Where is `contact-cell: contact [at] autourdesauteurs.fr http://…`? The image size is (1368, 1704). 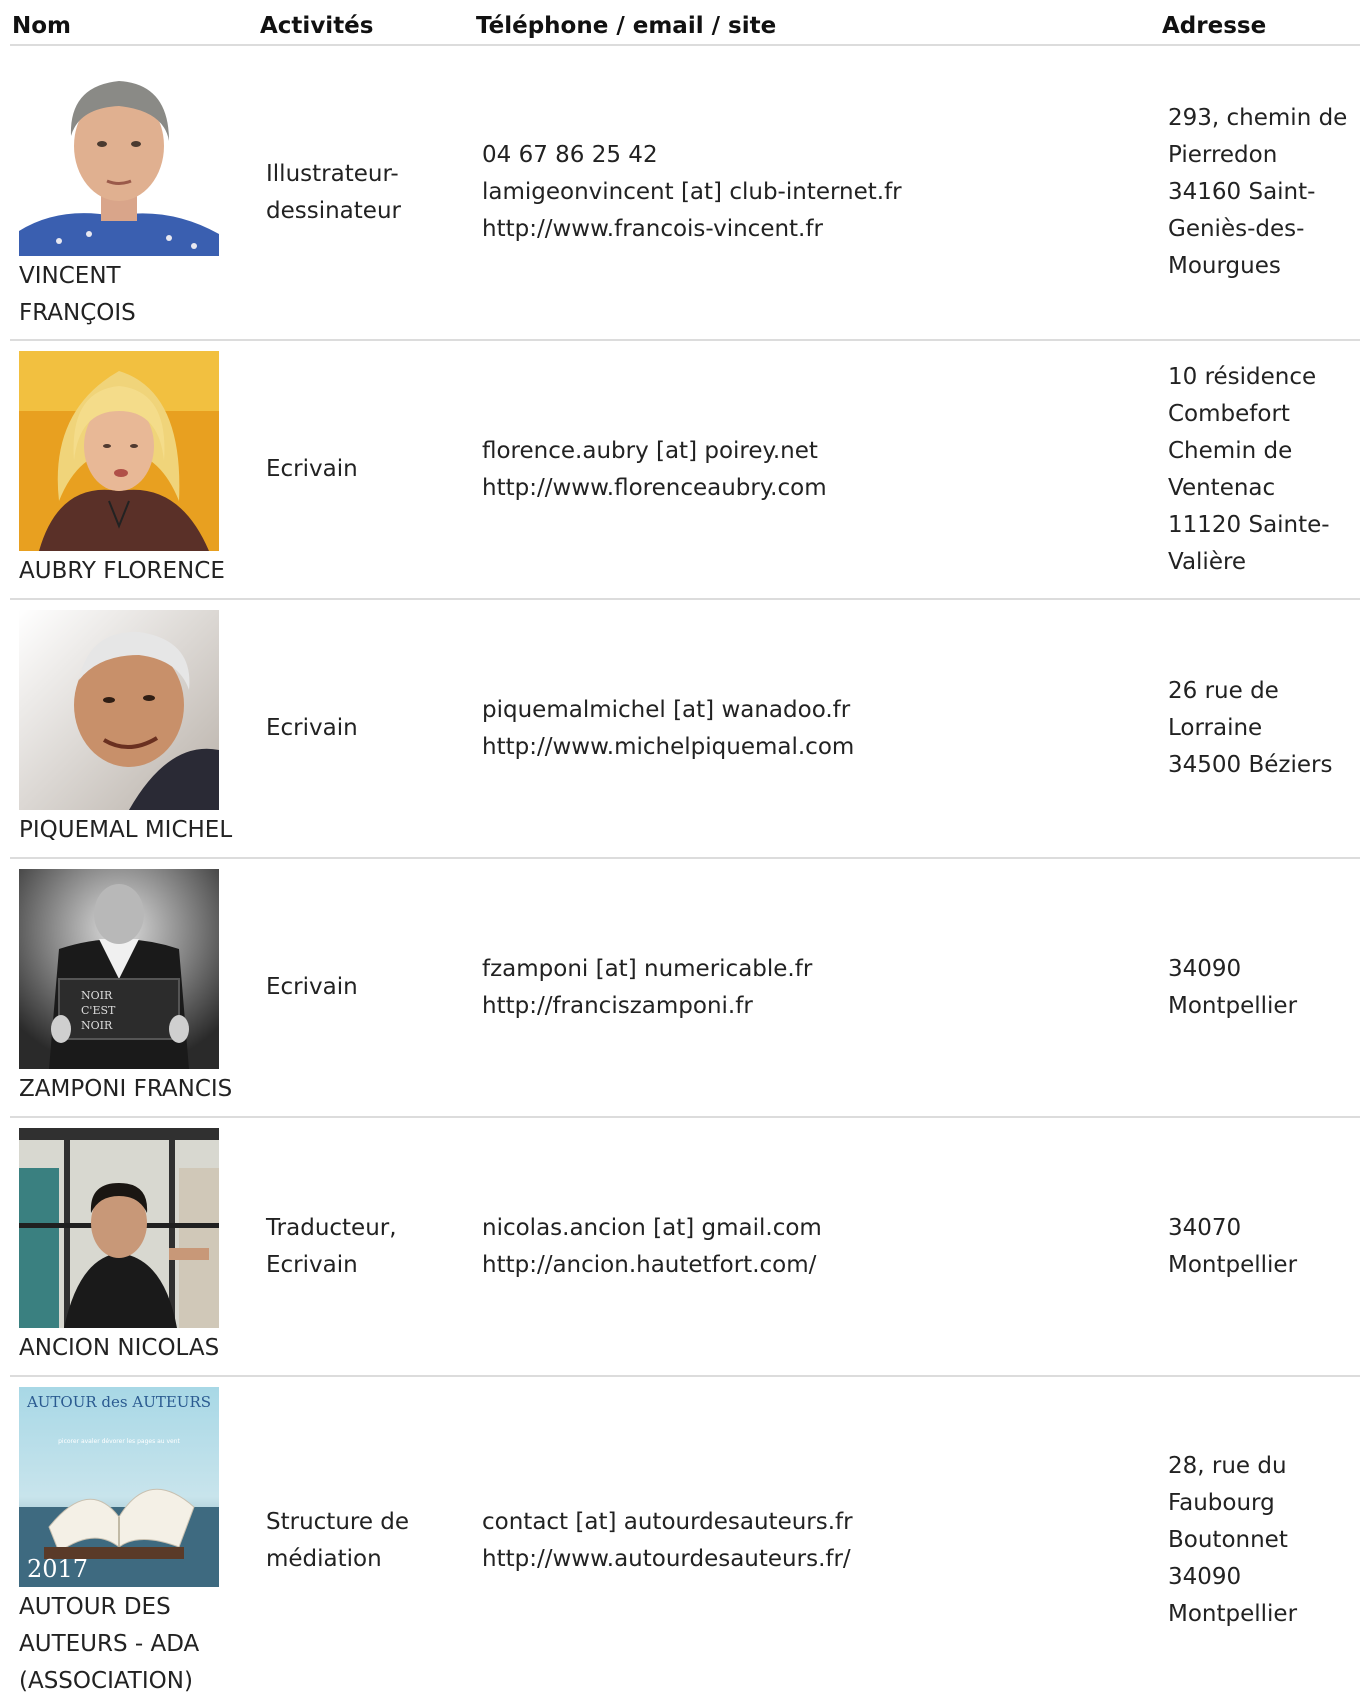 contact-cell: contact [at] autourdesauteurs.fr http://… is located at coordinates (817, 1540).